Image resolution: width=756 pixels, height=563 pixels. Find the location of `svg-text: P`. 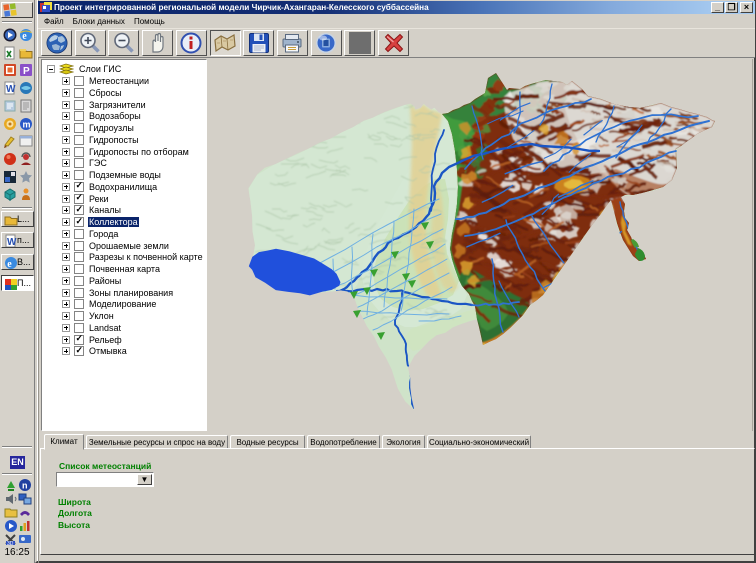

svg-text: P is located at coordinates (26, 71).